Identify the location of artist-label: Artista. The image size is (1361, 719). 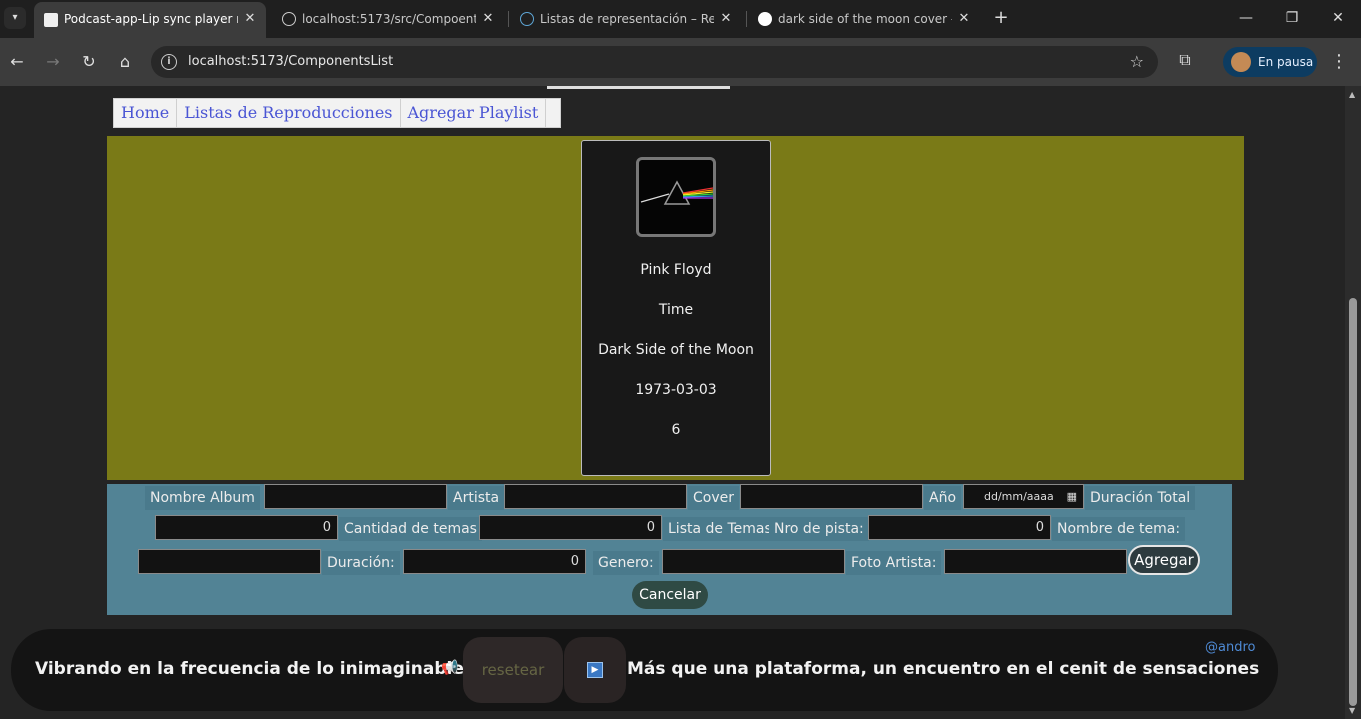
(476, 498).